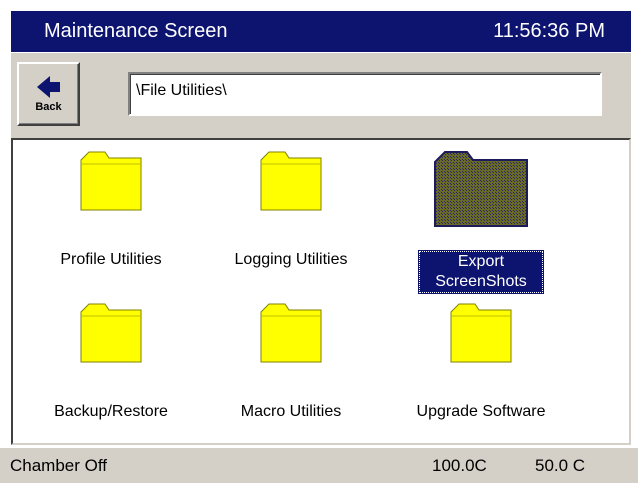 The height and width of the screenshot is (483, 638). I want to click on chamber-status: Chamber Off, so click(59, 465).